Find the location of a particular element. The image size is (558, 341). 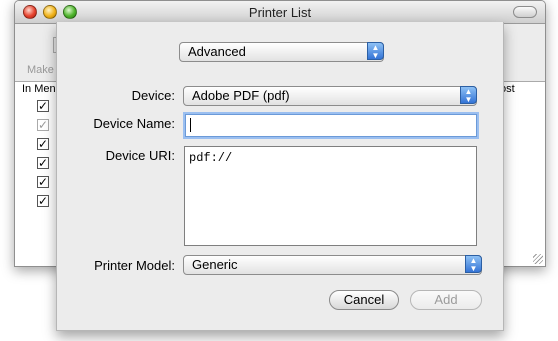

mode-popup: Advanced ▲ ▼ is located at coordinates (281, 52).